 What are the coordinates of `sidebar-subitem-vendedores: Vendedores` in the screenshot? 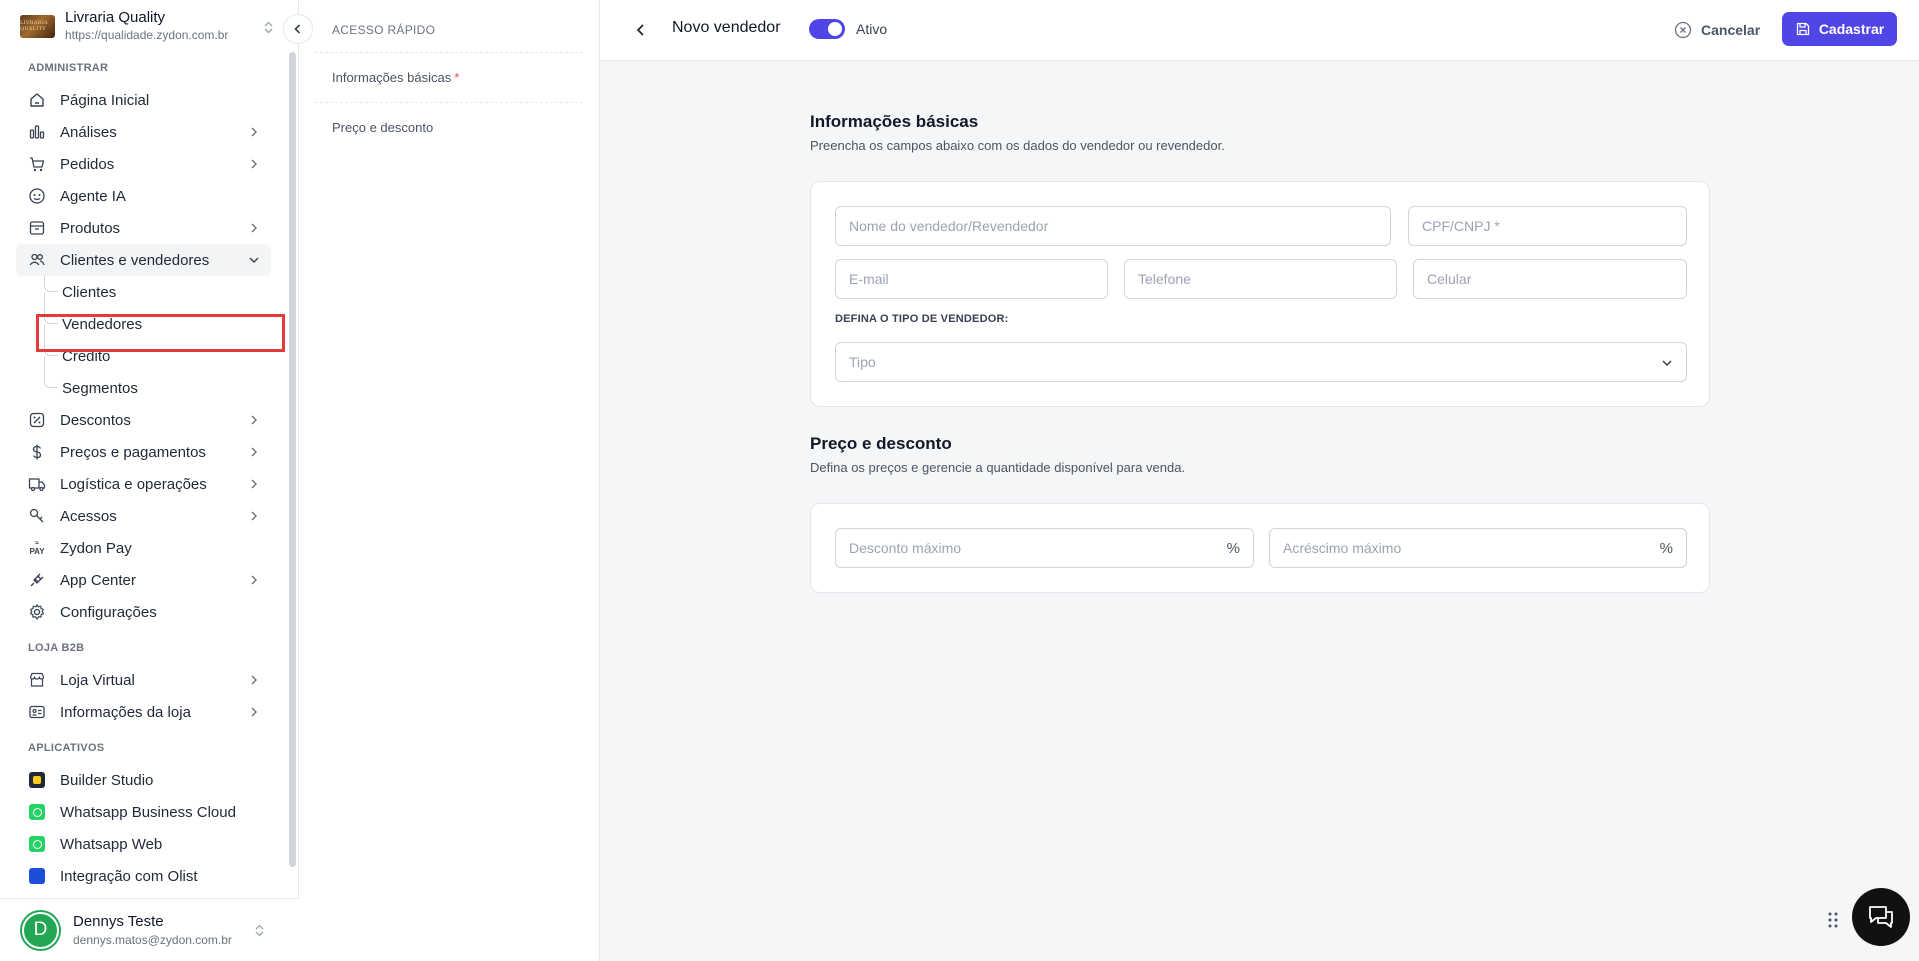 It's located at (143, 324).